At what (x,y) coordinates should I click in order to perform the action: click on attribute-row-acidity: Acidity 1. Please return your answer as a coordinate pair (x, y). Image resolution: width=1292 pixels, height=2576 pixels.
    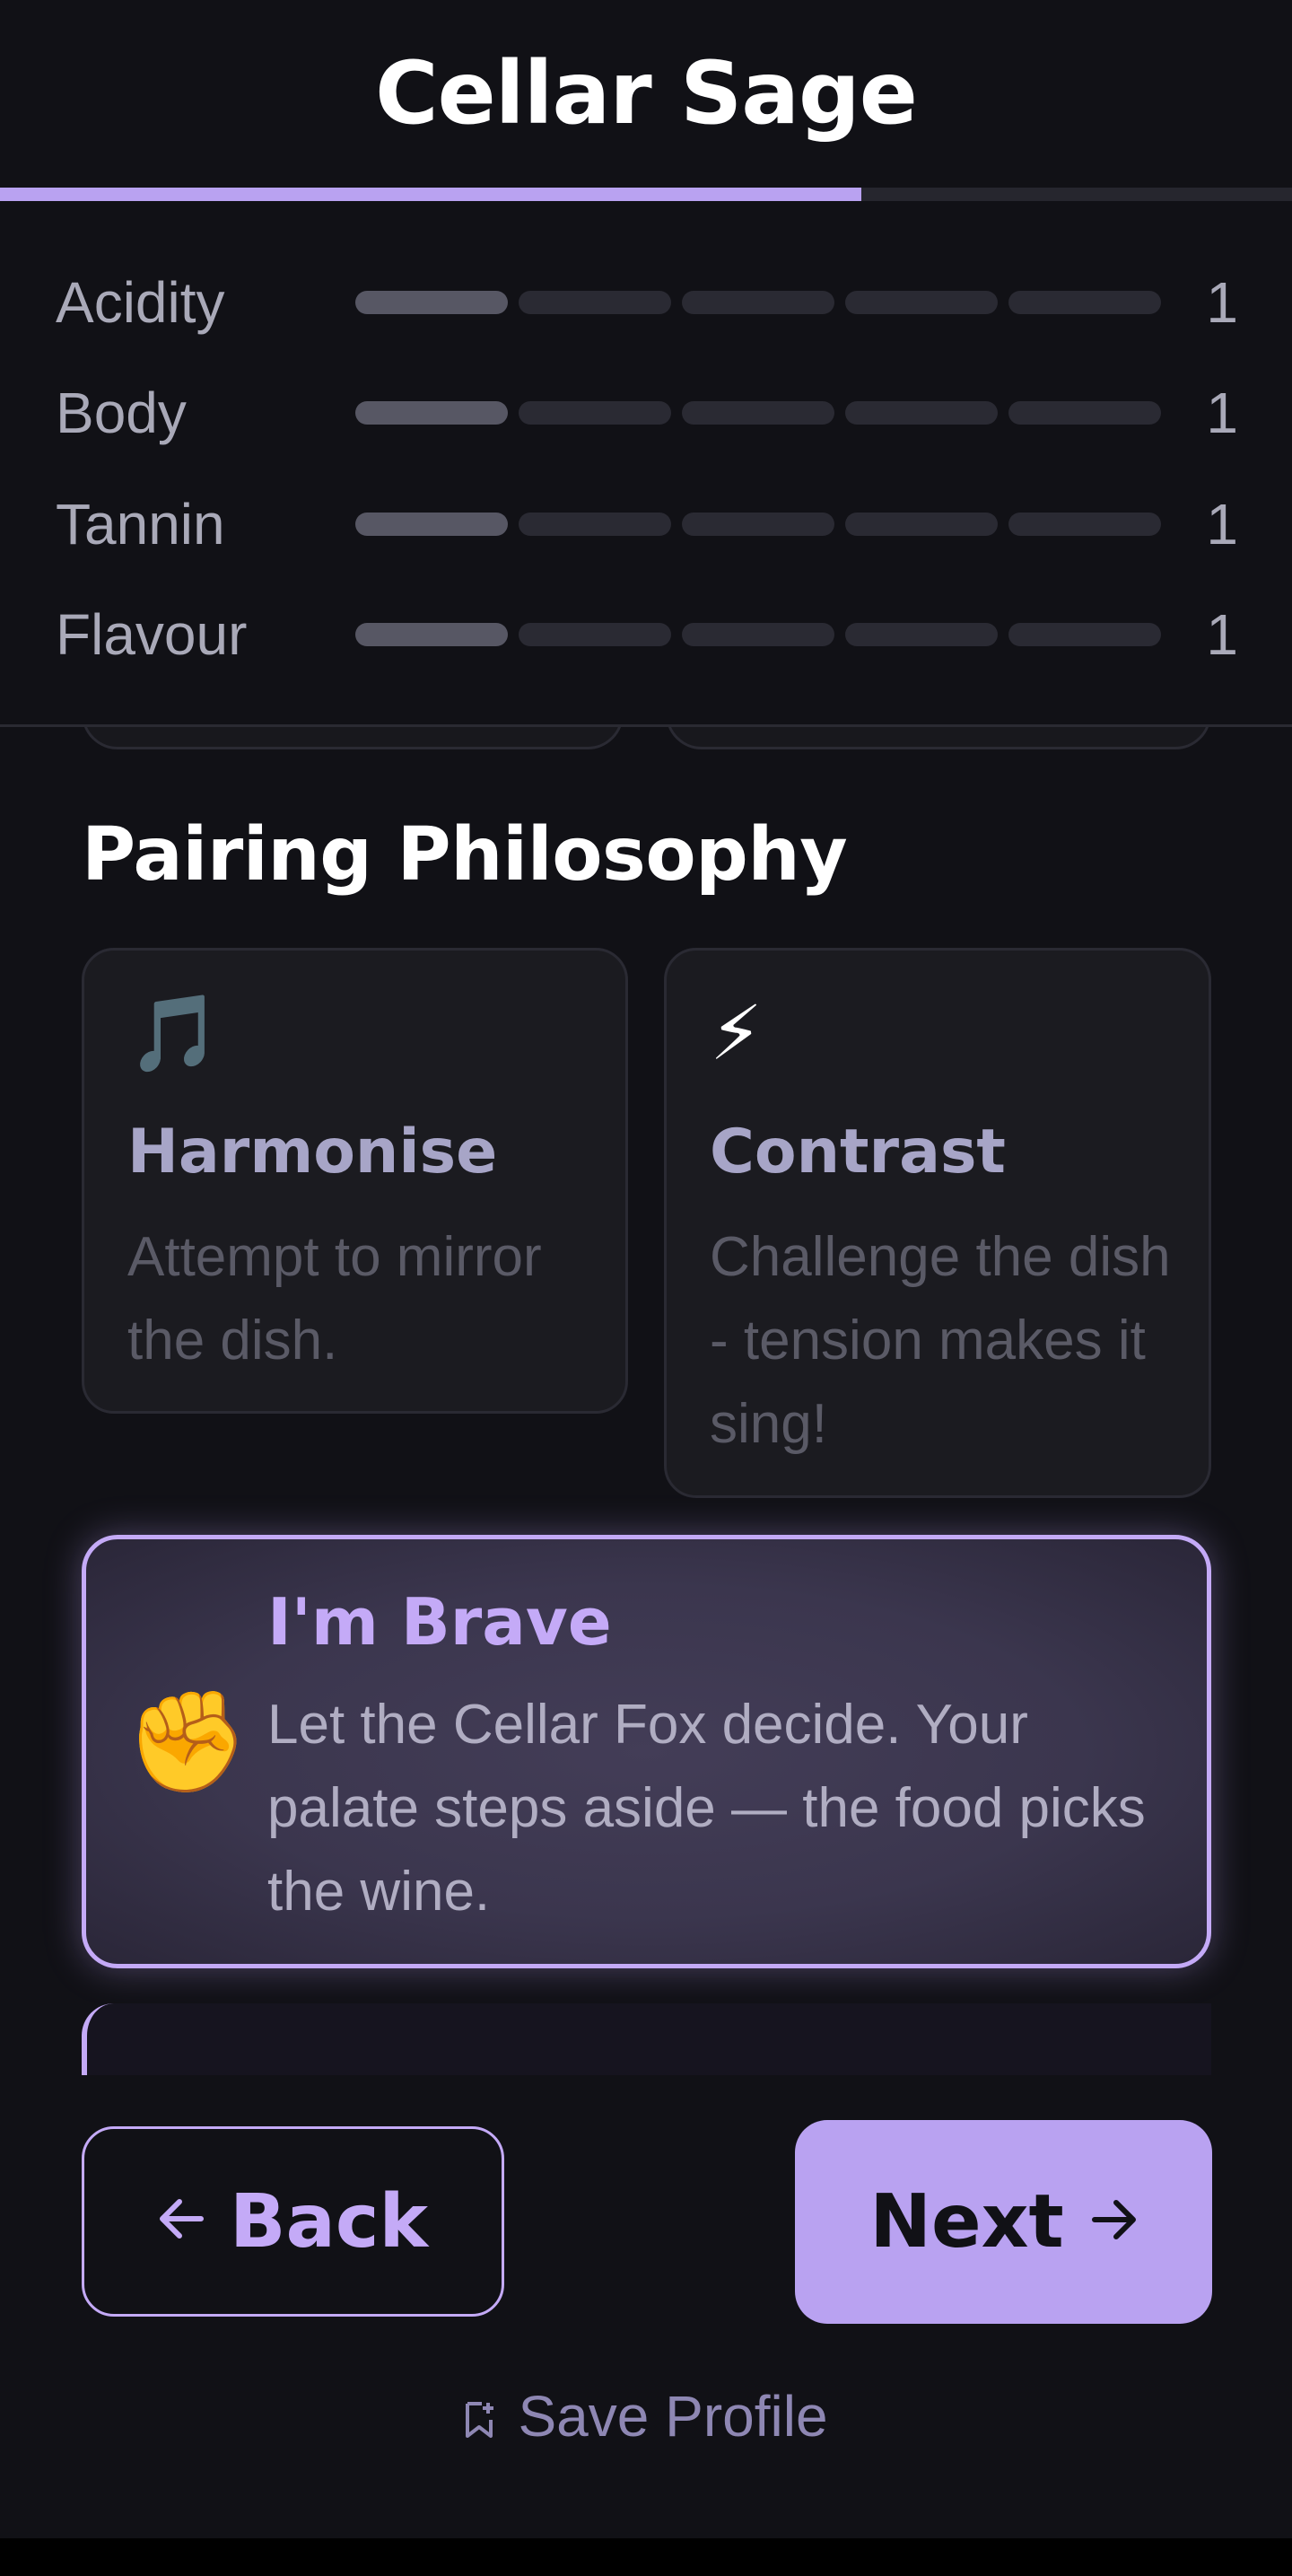
    Looking at the image, I should click on (646, 299).